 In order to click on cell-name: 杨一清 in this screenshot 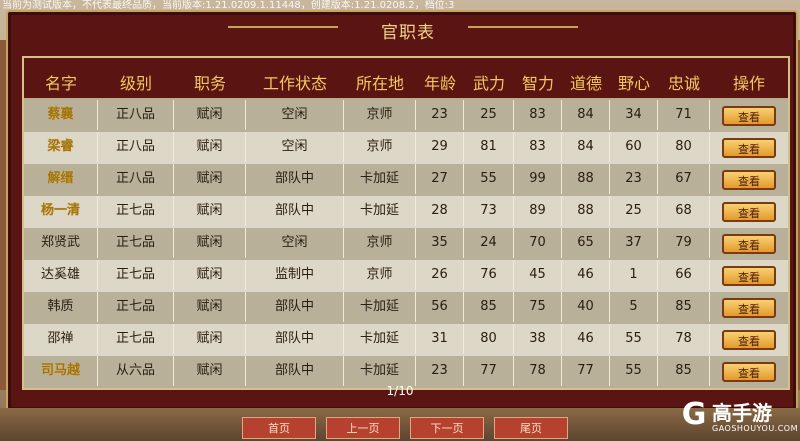, I will do `click(61, 211)`.